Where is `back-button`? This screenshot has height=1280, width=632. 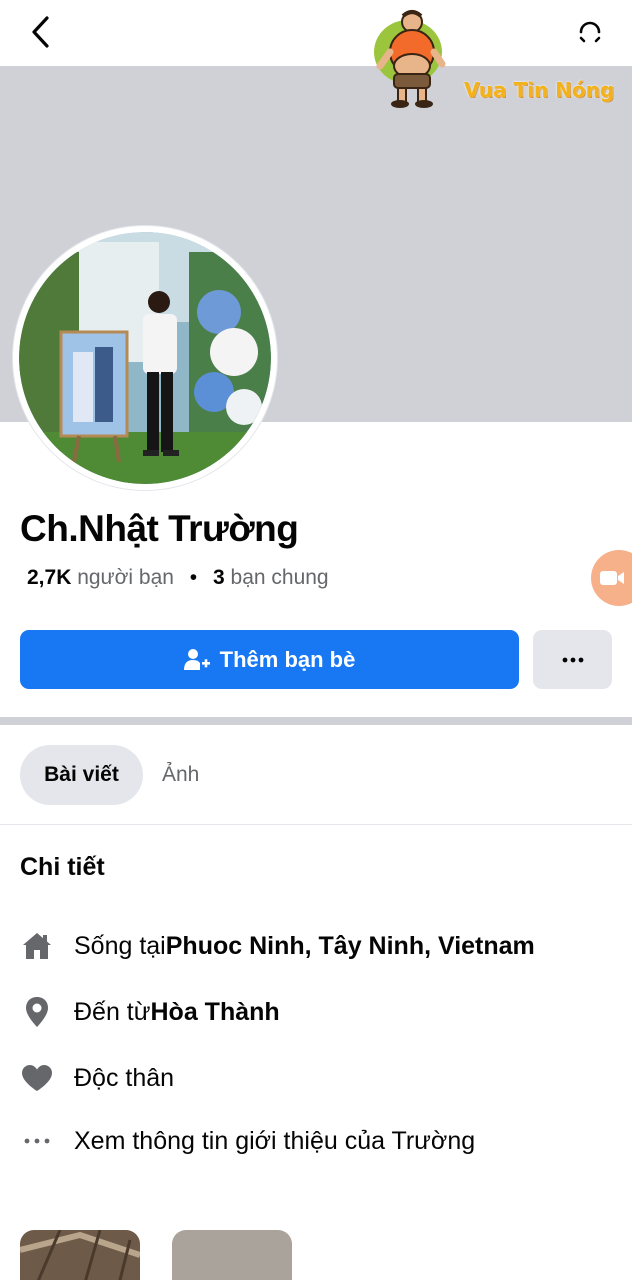
back-button is located at coordinates (40, 32).